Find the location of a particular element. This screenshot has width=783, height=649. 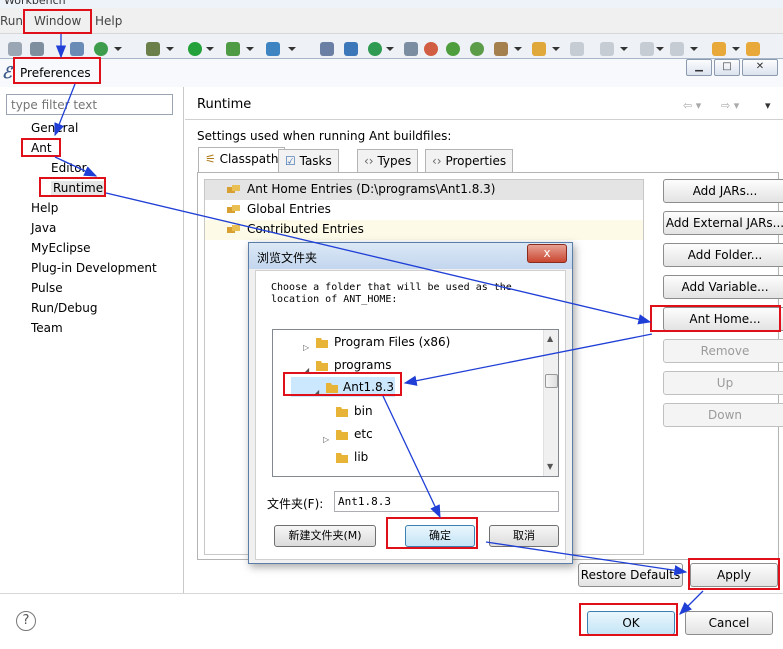

maximize-icon: □ is located at coordinates (727, 67).